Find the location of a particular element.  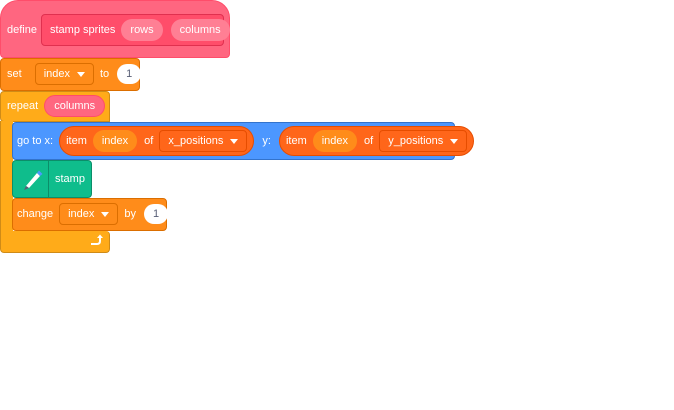

set-keyword: set is located at coordinates (14, 74).